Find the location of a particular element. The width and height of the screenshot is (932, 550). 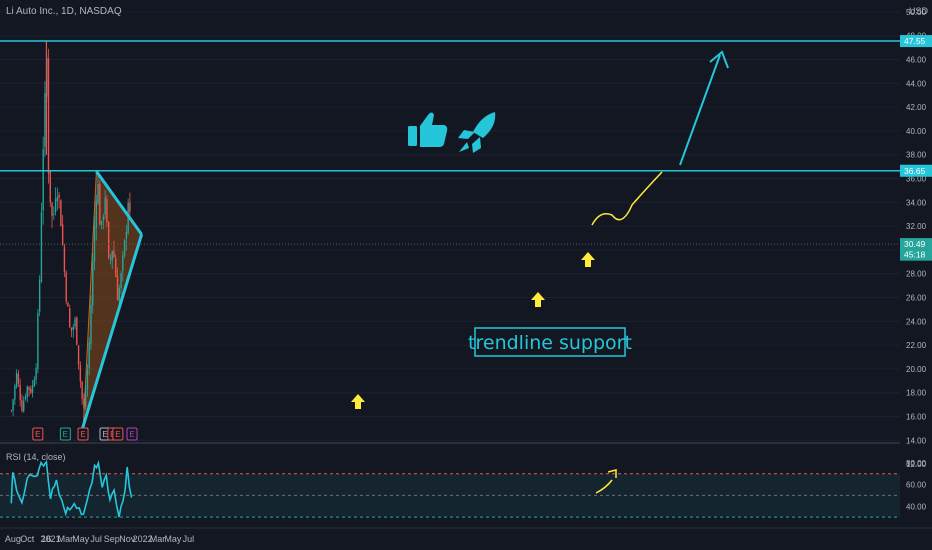

time-axis: Aug Oct 162021Mar May Jul Sep Nov2022Mar May Jul is located at coordinates (99, 539).